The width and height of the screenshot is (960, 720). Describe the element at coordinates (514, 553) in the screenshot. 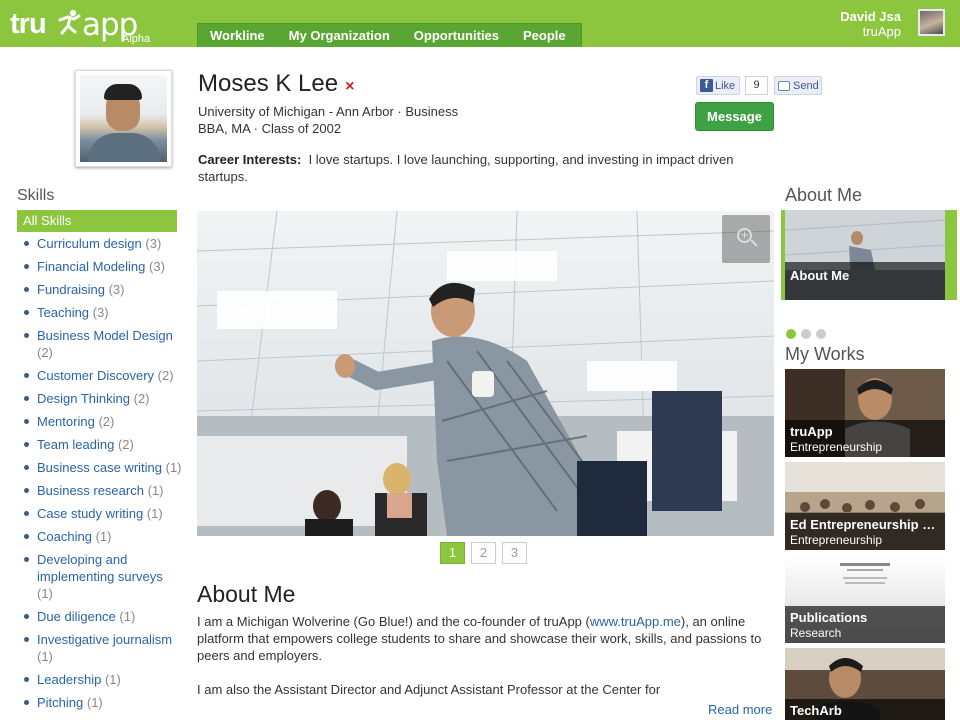

I see `page-3-button: 3` at that location.